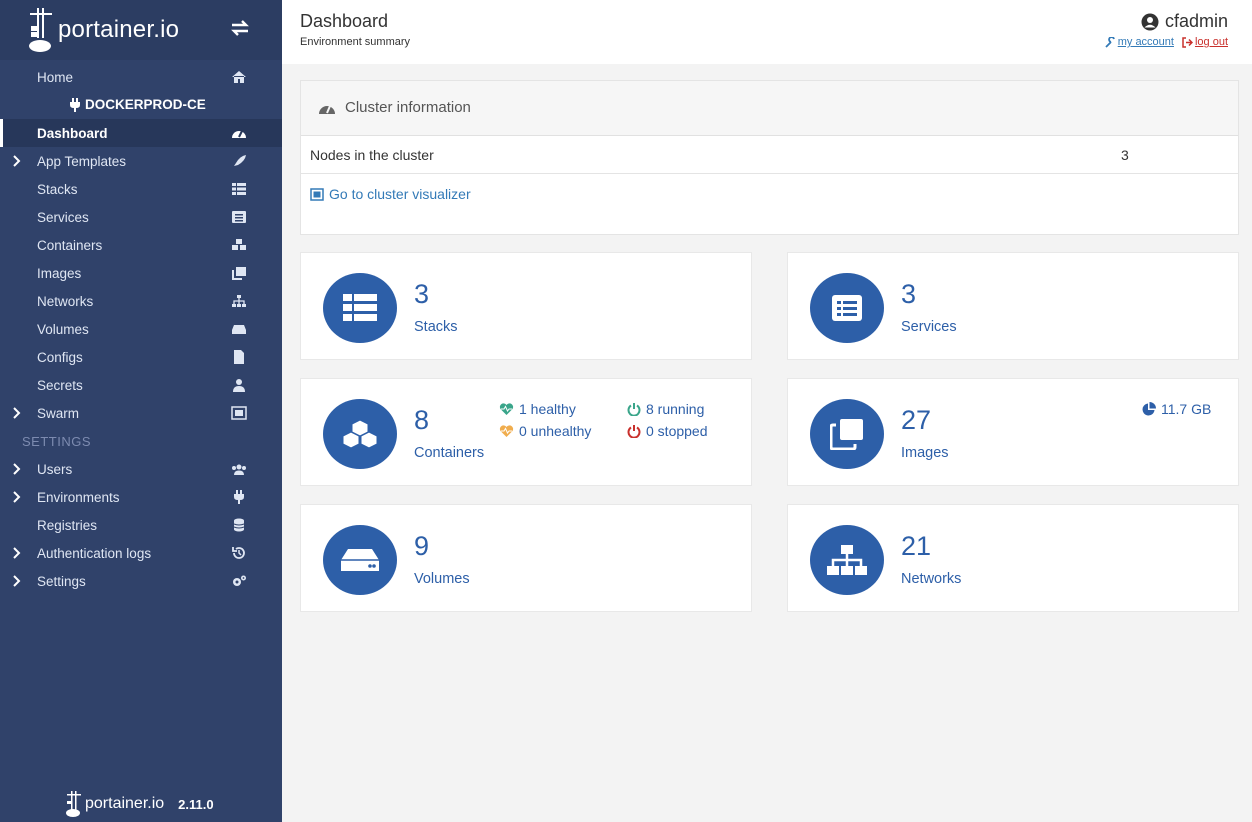  What do you see at coordinates (70, 245) in the screenshot?
I see `sidebar-item-label: Containers` at bounding box center [70, 245].